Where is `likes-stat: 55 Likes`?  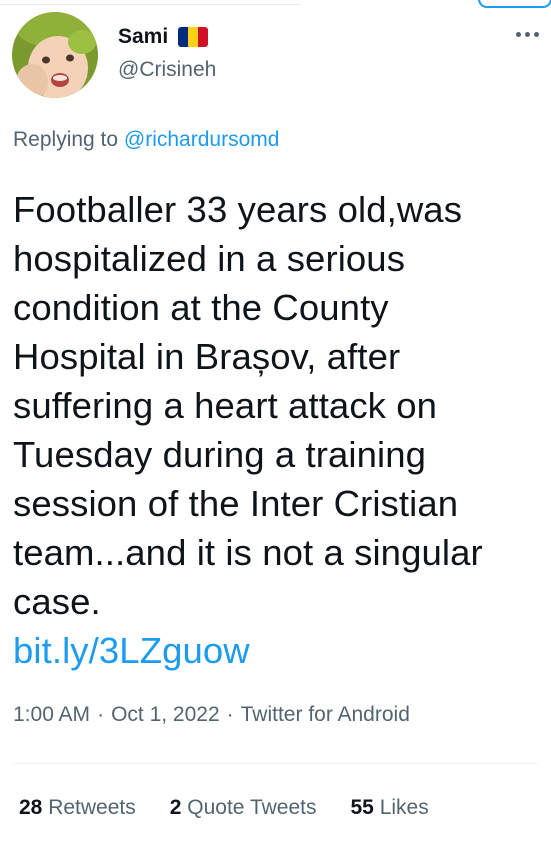
likes-stat: 55 Likes is located at coordinates (389, 808).